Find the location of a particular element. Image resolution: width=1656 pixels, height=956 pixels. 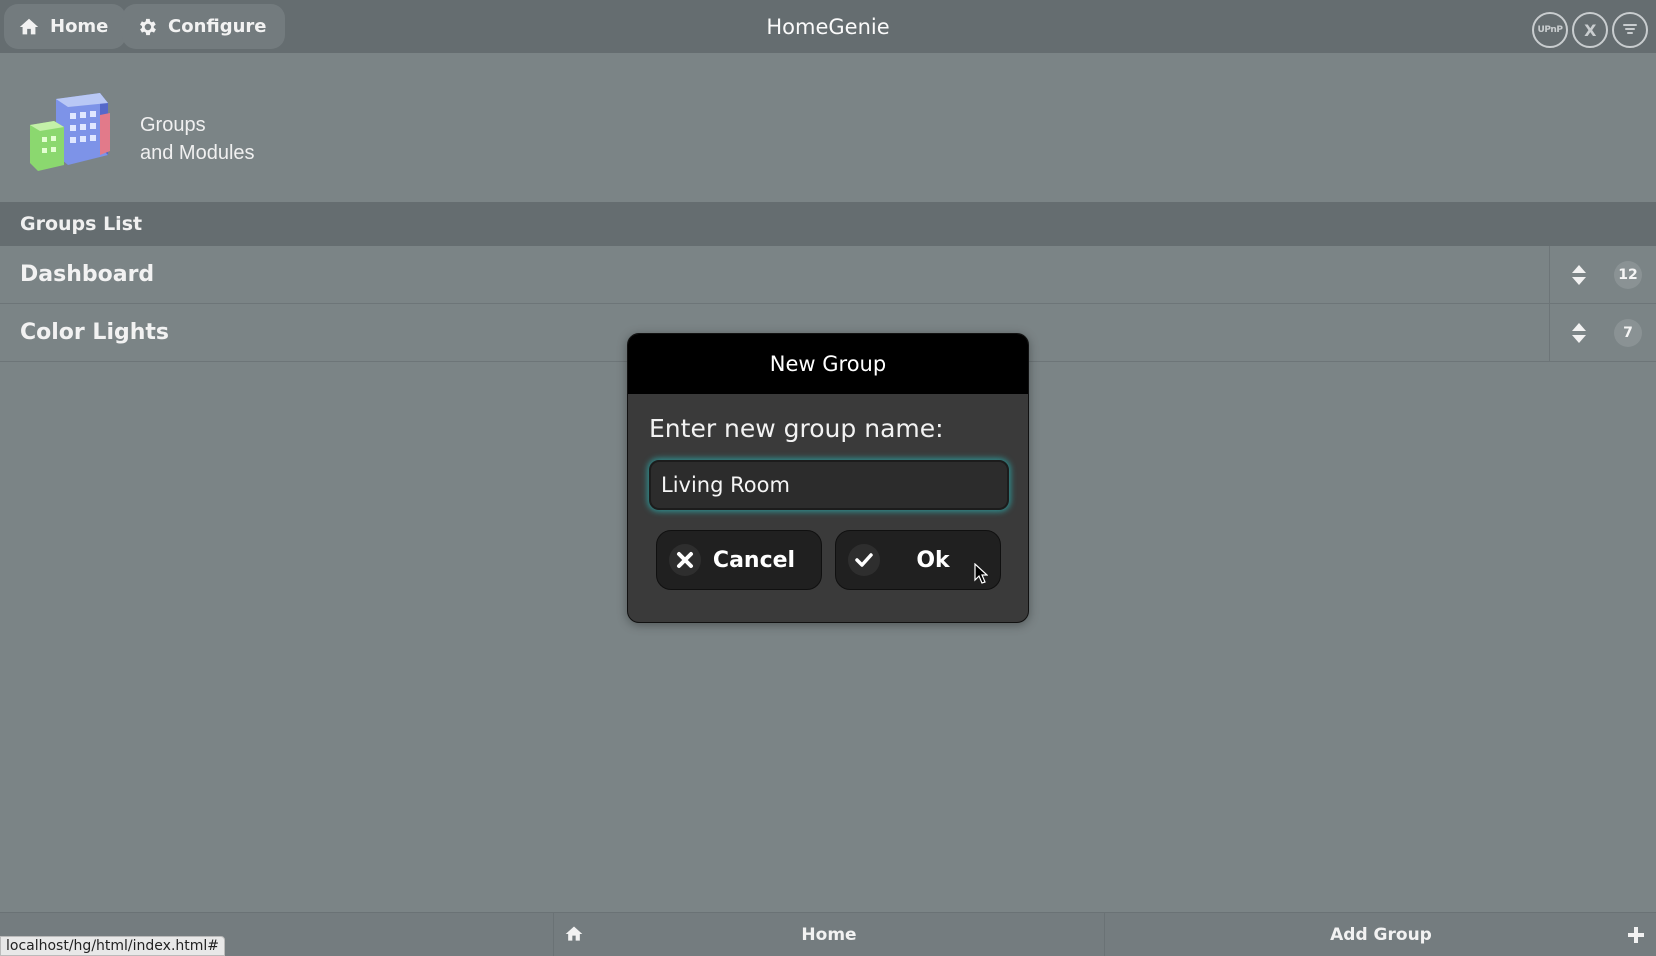

configure-button-label: Configure is located at coordinates (217, 26).